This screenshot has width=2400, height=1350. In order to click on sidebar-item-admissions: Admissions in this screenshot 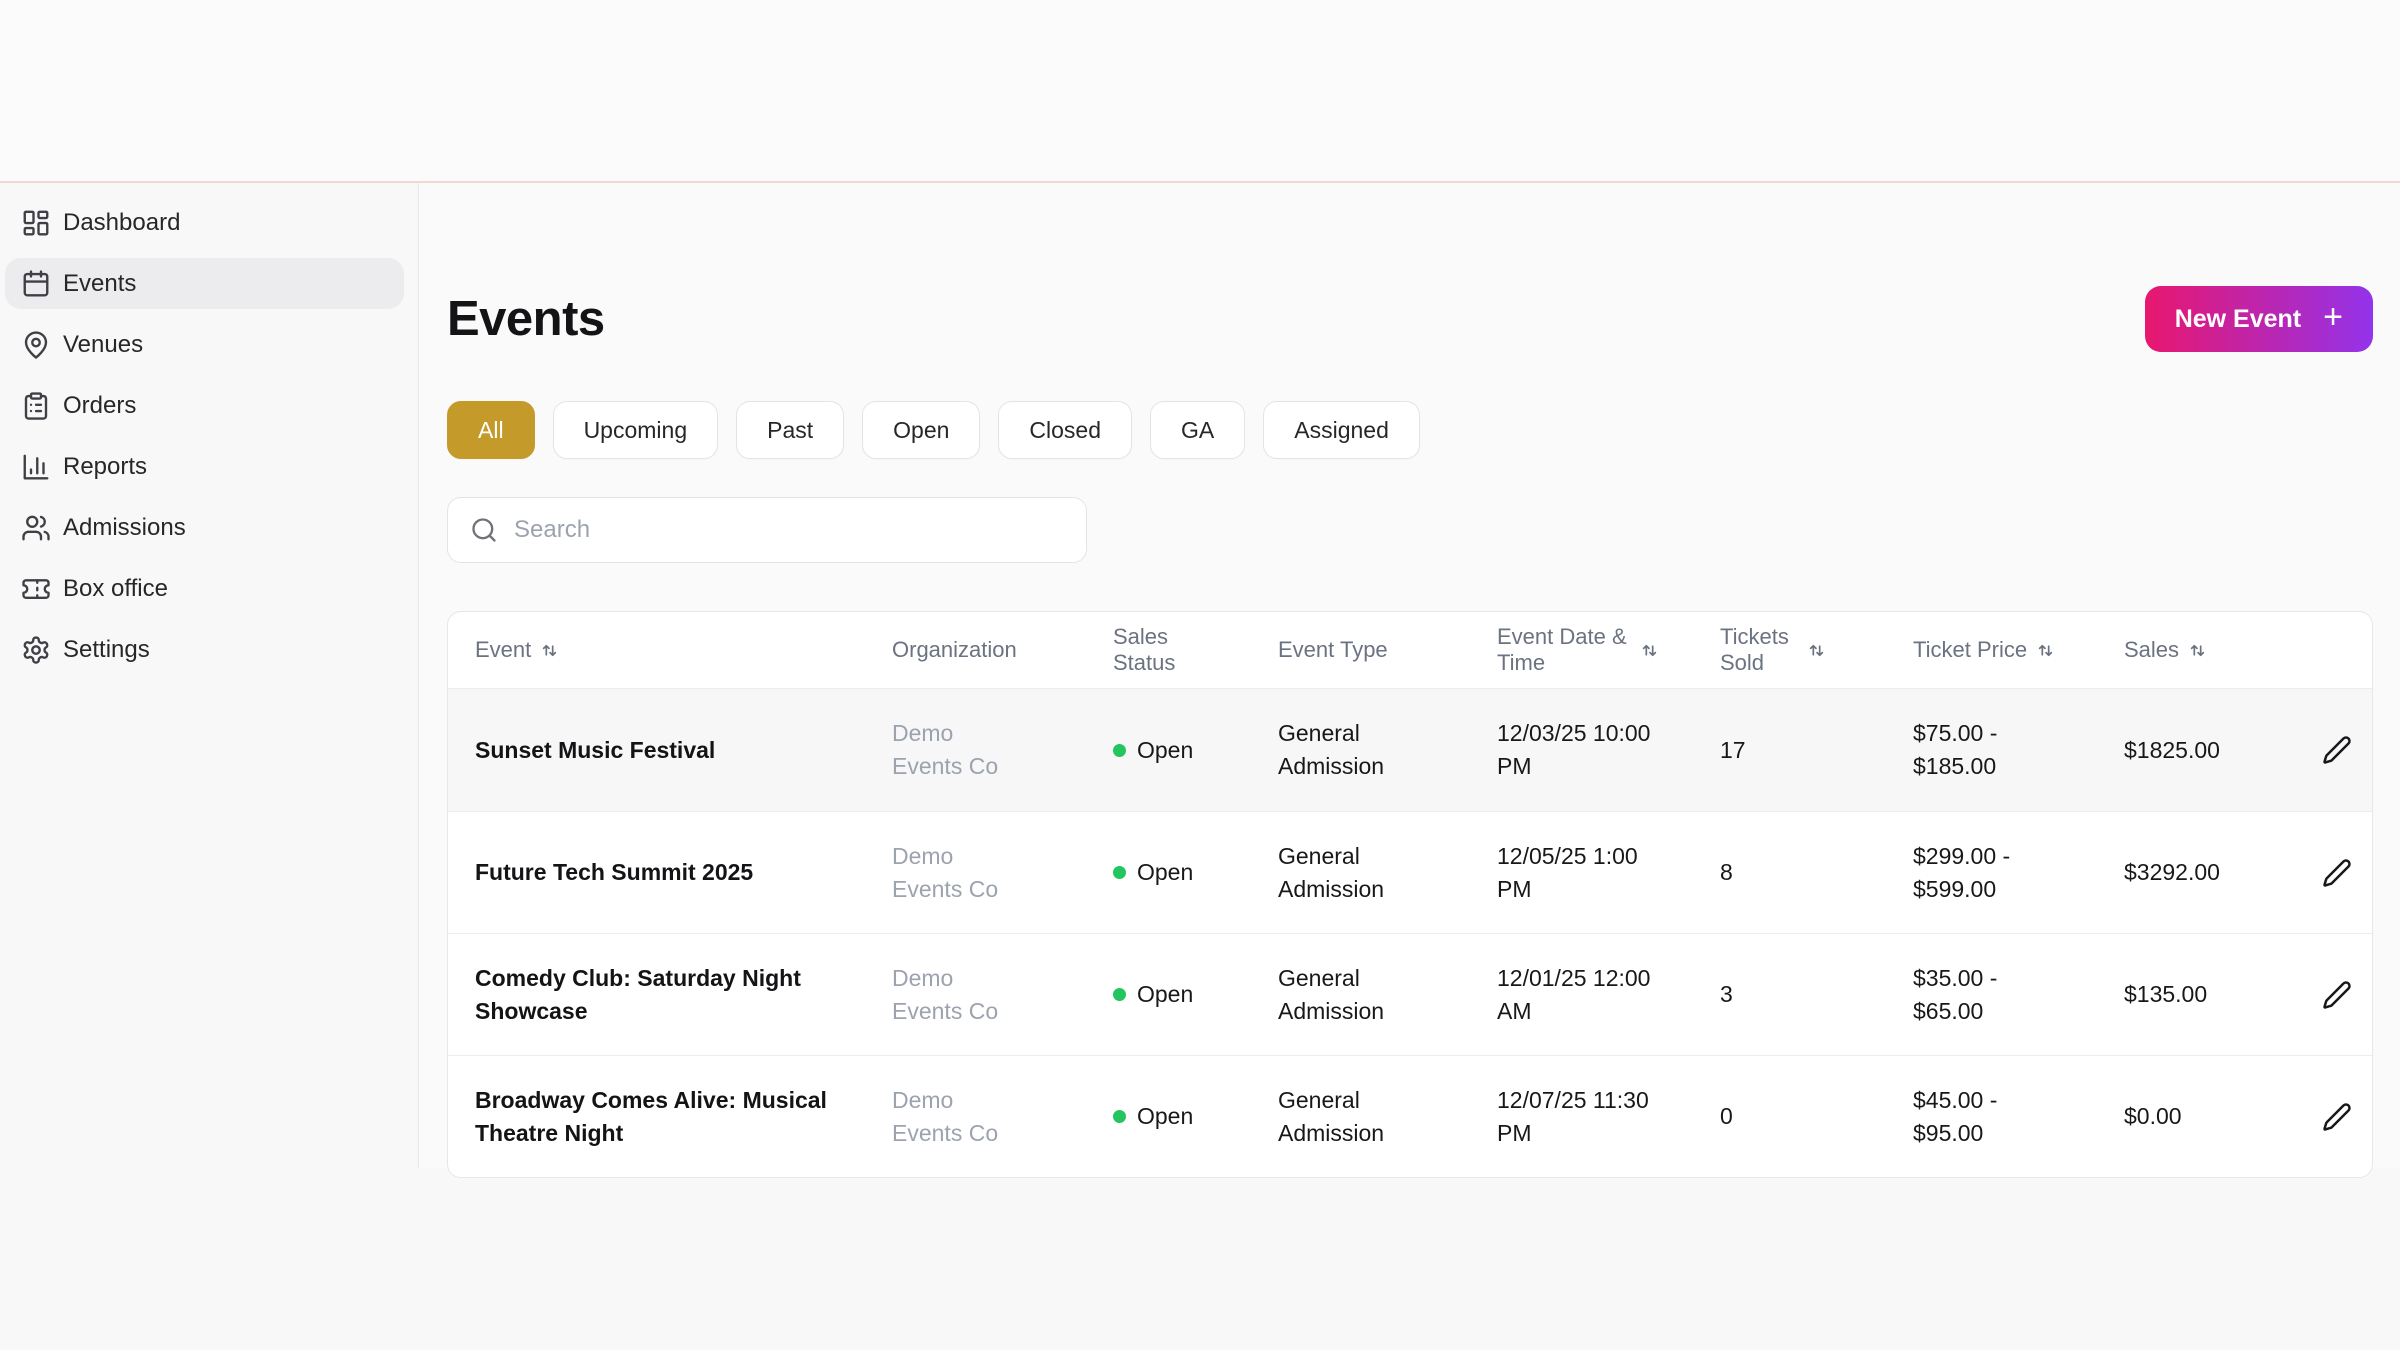, I will do `click(204, 527)`.